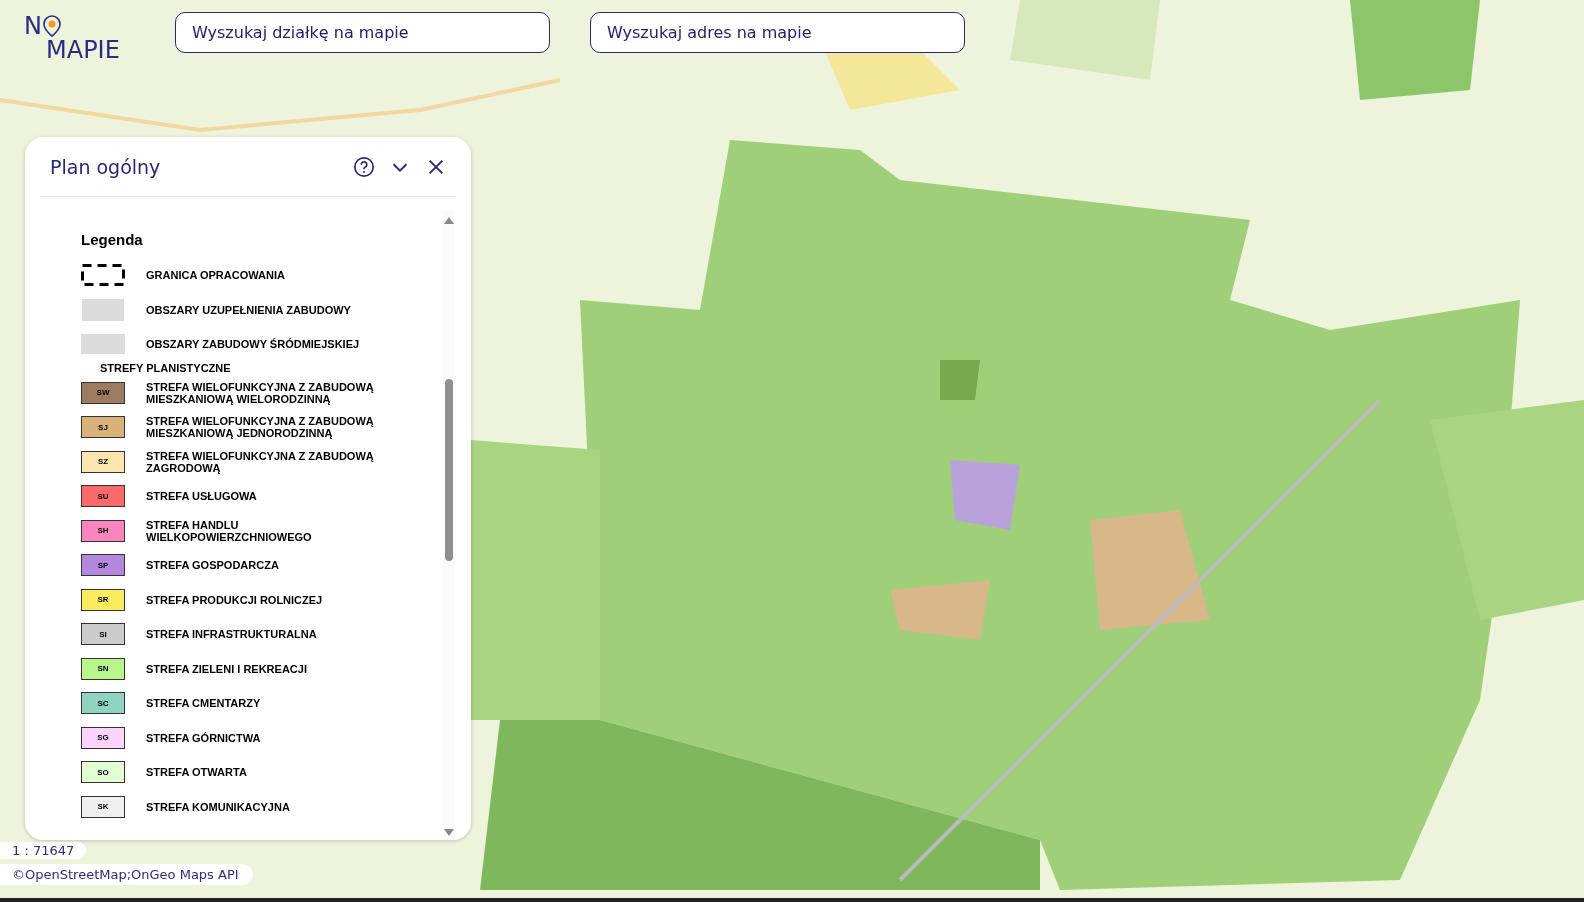 The image size is (1584, 902). Describe the element at coordinates (201, 496) in the screenshot. I see `legend-label: STREFA USŁUGOWA` at that location.